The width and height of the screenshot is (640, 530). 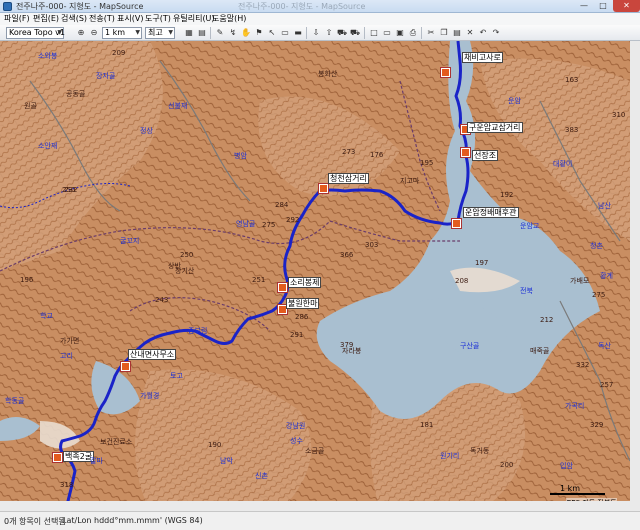 What do you see at coordinates (282, 205) in the screenshot?
I see `elevation-label: 284` at bounding box center [282, 205].